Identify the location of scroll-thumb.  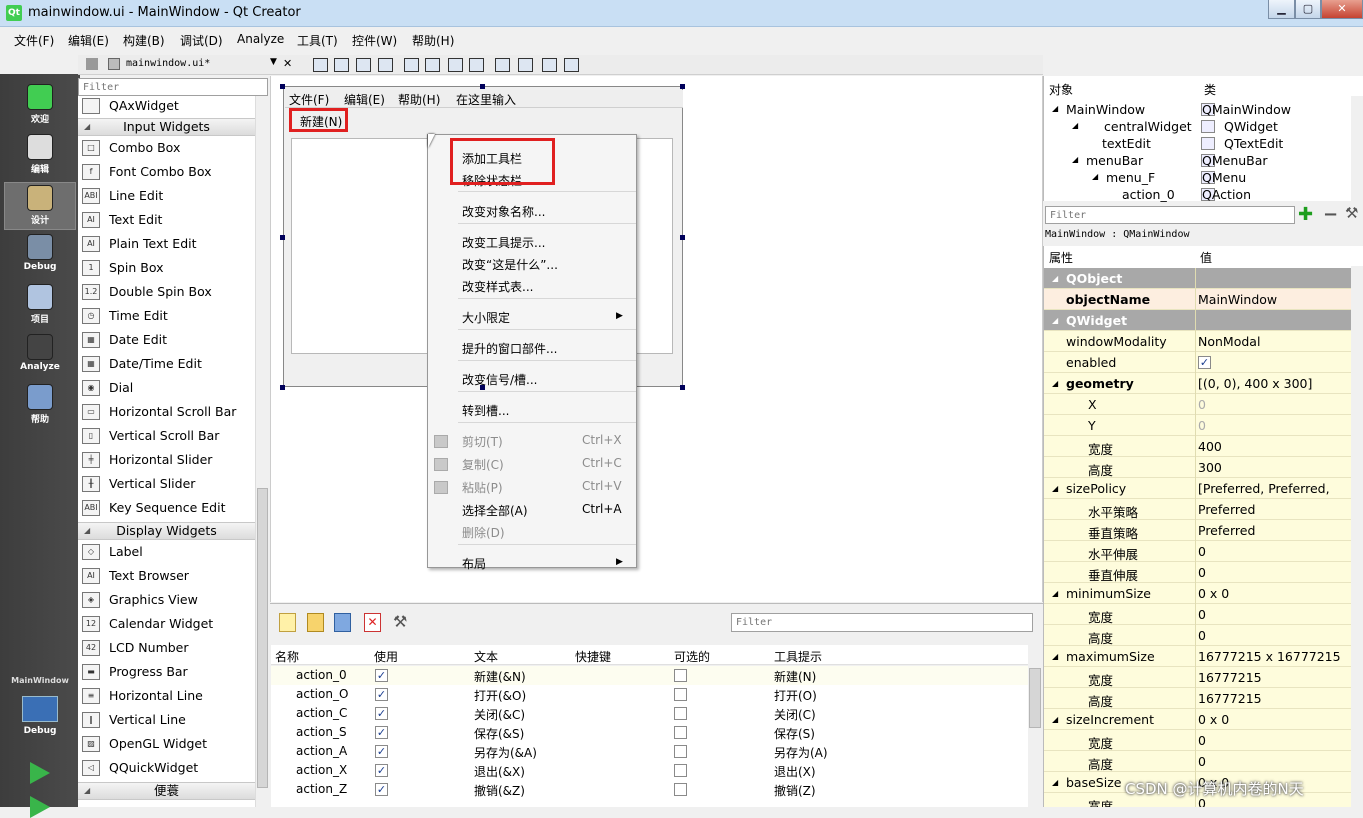
(262, 638).